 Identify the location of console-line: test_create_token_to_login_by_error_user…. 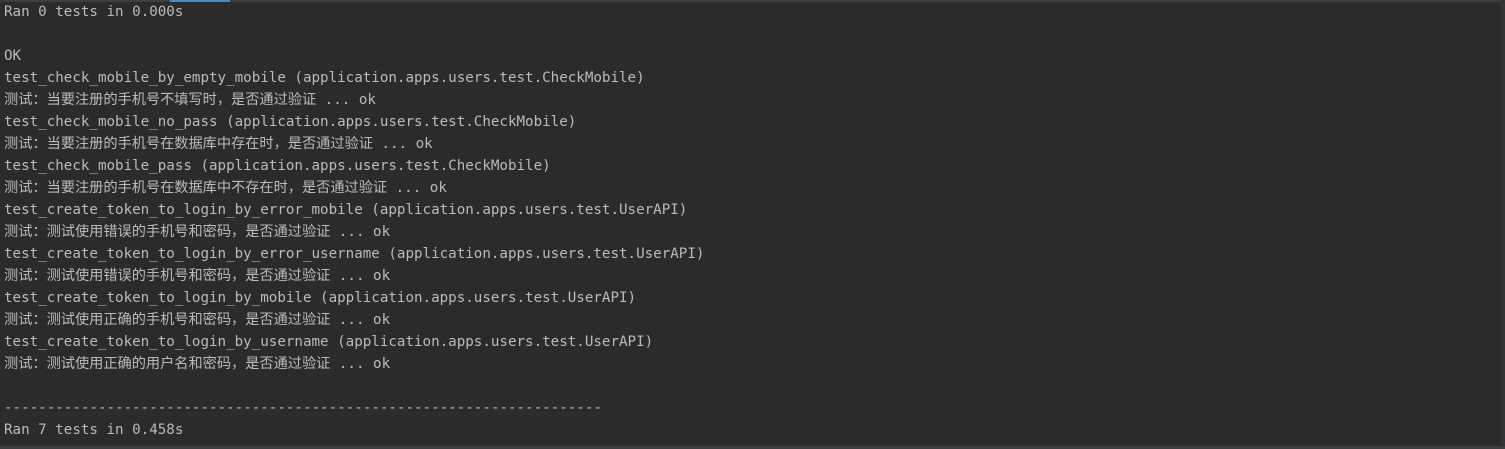
(354, 254).